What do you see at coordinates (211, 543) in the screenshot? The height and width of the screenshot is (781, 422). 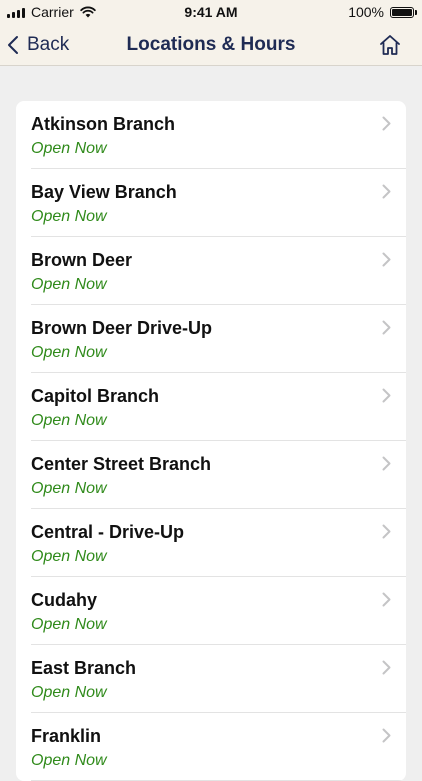 I see `location-list-item: Central - Drive-Up Open Now` at bounding box center [211, 543].